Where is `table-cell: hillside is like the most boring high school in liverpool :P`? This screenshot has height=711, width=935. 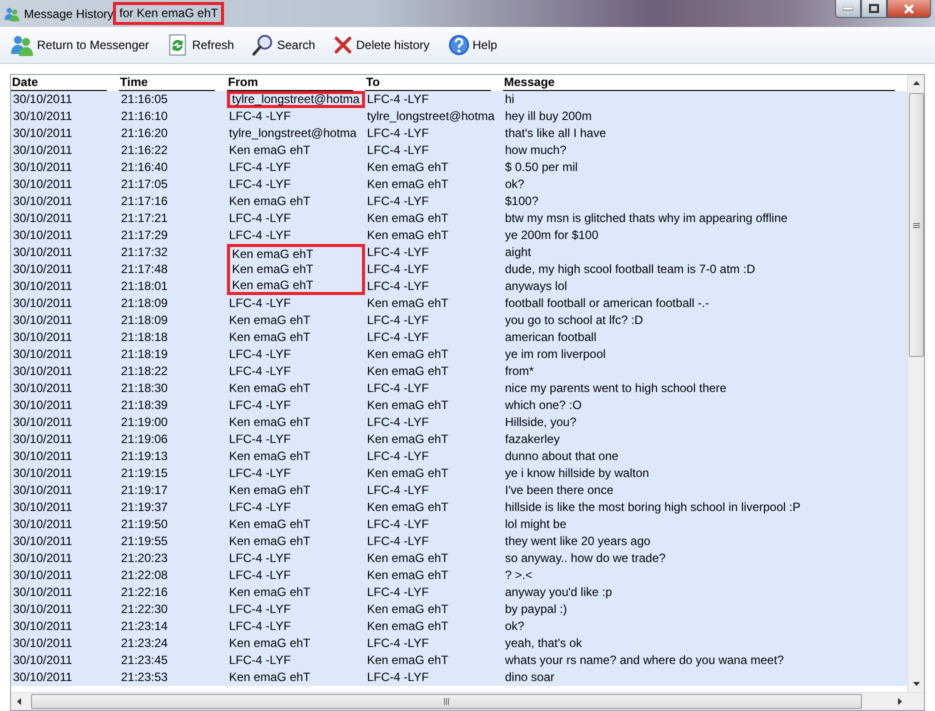
table-cell: hillside is like the most boring high school in liverpool :P is located at coordinates (705, 507).